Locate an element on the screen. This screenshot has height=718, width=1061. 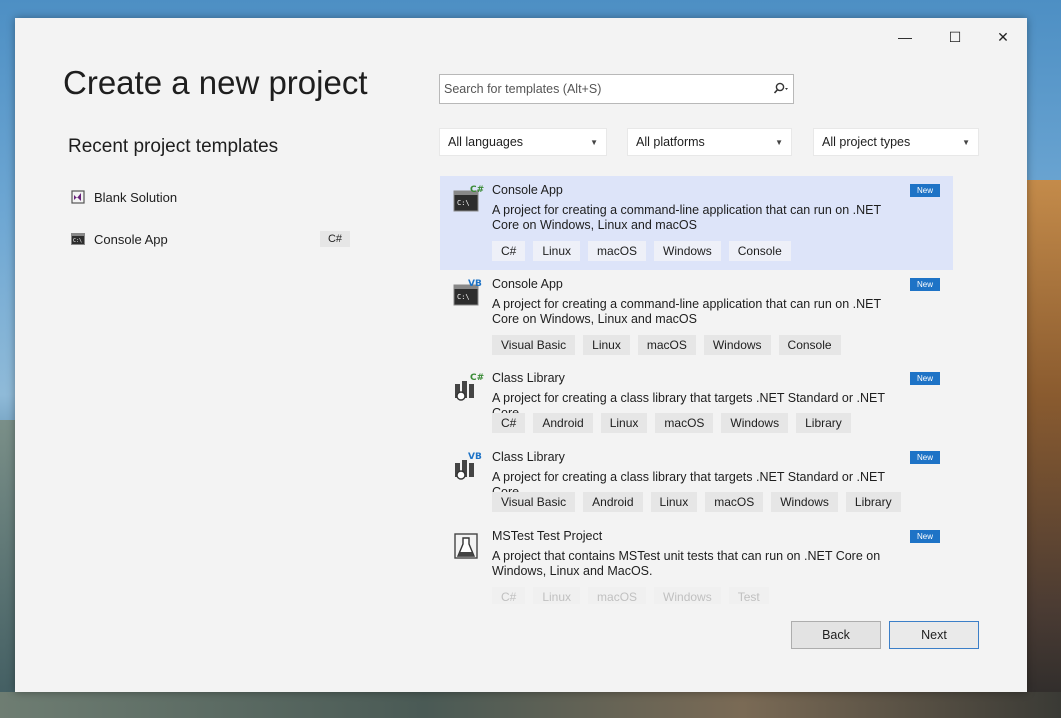
console-app-icon: C:\ is located at coordinates (78, 239).